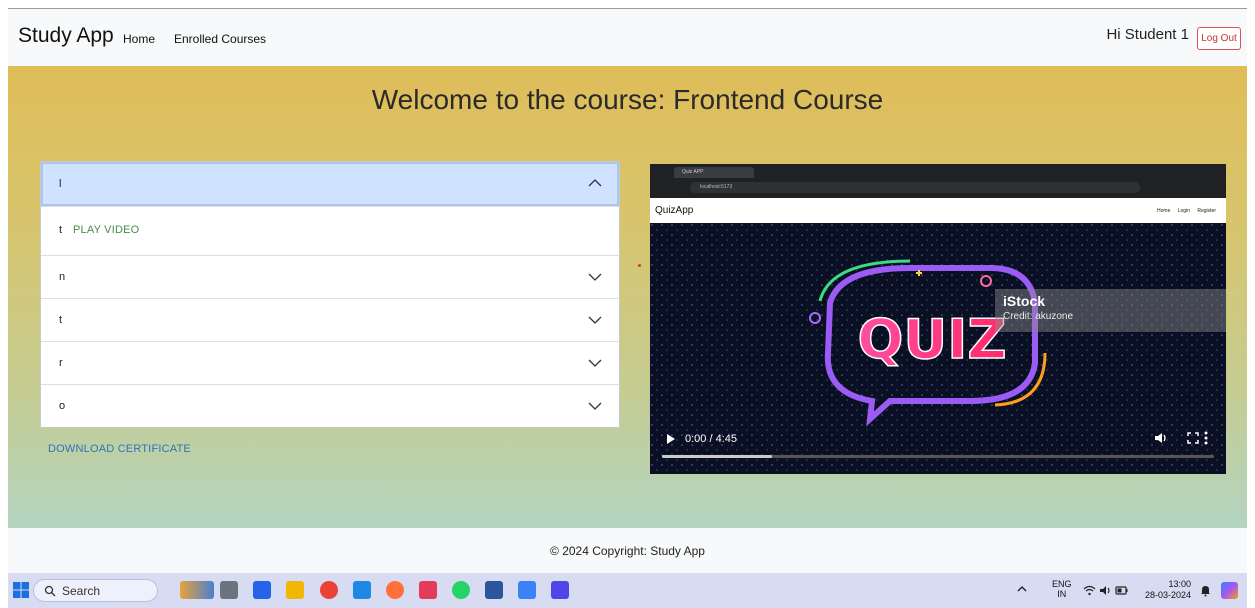 This screenshot has width=1255, height=608. What do you see at coordinates (428, 590) in the screenshot?
I see `app-icon-pink` at bounding box center [428, 590].